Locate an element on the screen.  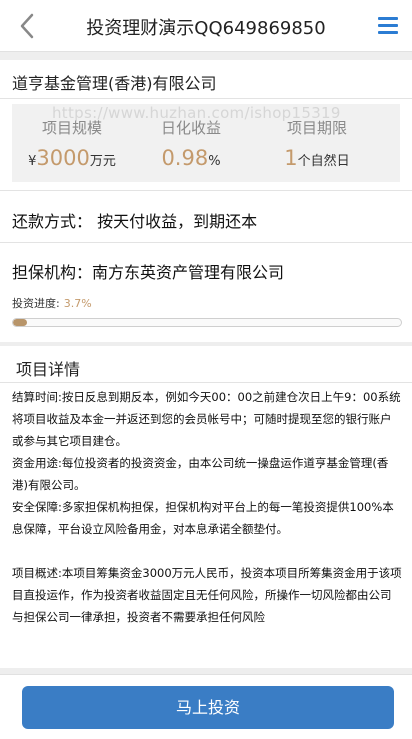
progress-bar is located at coordinates (207, 322).